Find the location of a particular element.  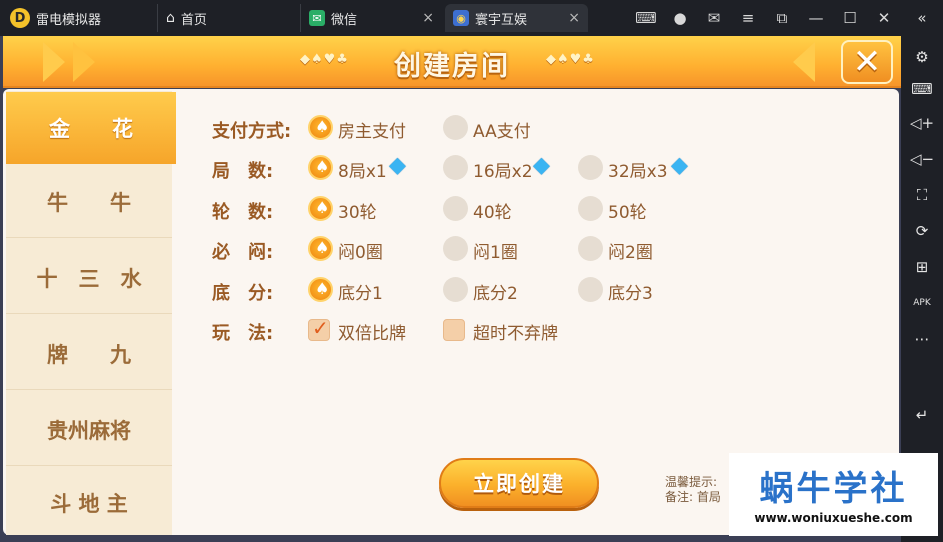

keyboard-icon: ⌨ is located at coordinates (922, 89).